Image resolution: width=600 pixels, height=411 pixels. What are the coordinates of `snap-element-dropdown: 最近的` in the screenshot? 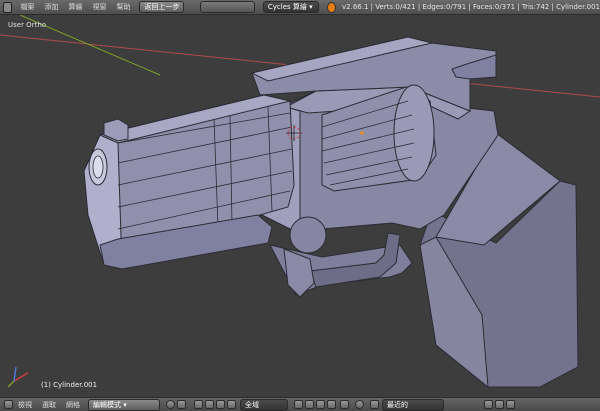 It's located at (413, 404).